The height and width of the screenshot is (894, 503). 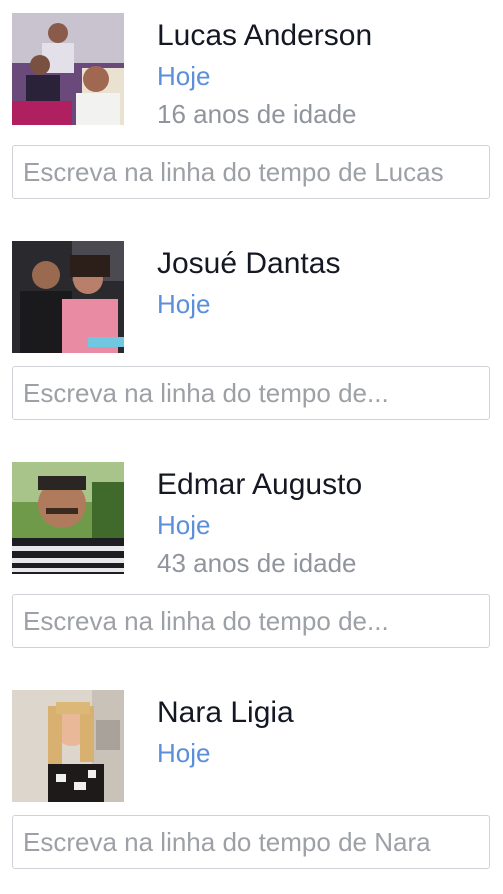 I want to click on friend-name: Josué Dantas, so click(x=248, y=264).